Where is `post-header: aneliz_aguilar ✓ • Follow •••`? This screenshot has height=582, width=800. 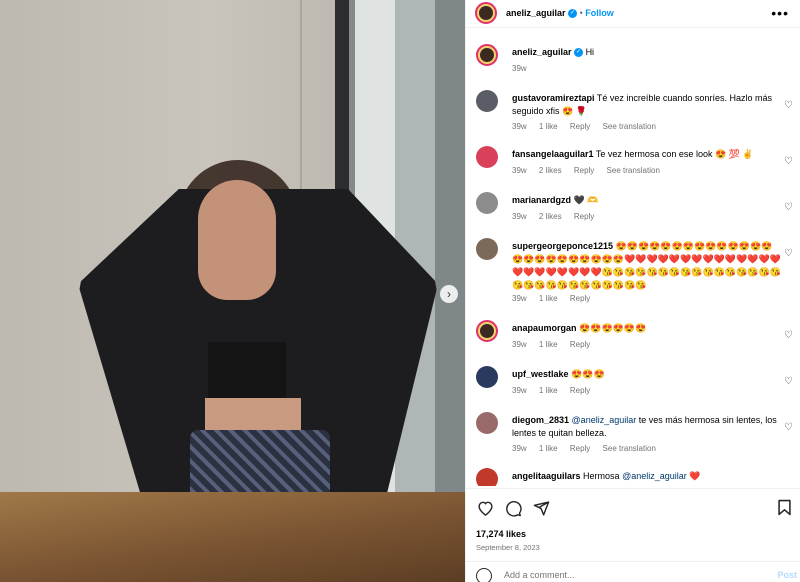 post-header: aneliz_aguilar ✓ • Follow ••• is located at coordinates (633, 14).